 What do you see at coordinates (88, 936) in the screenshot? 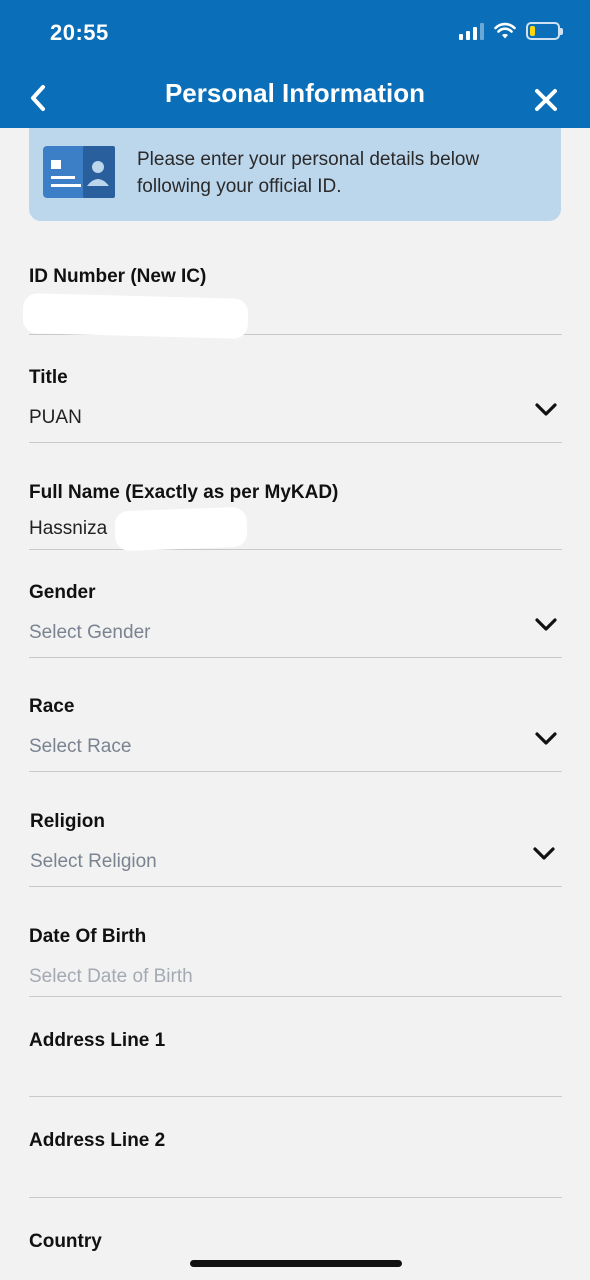
I see `dob-label: Date Of Birth` at bounding box center [88, 936].